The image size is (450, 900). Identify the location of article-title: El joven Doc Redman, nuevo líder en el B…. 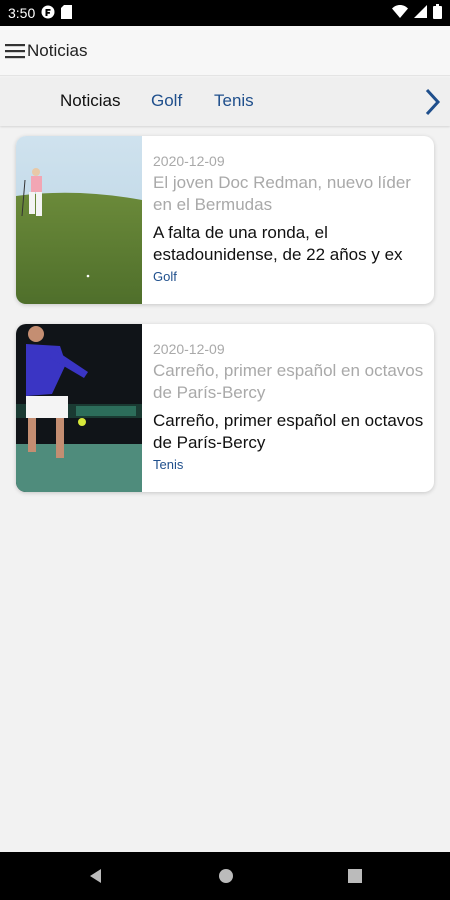
(288, 194).